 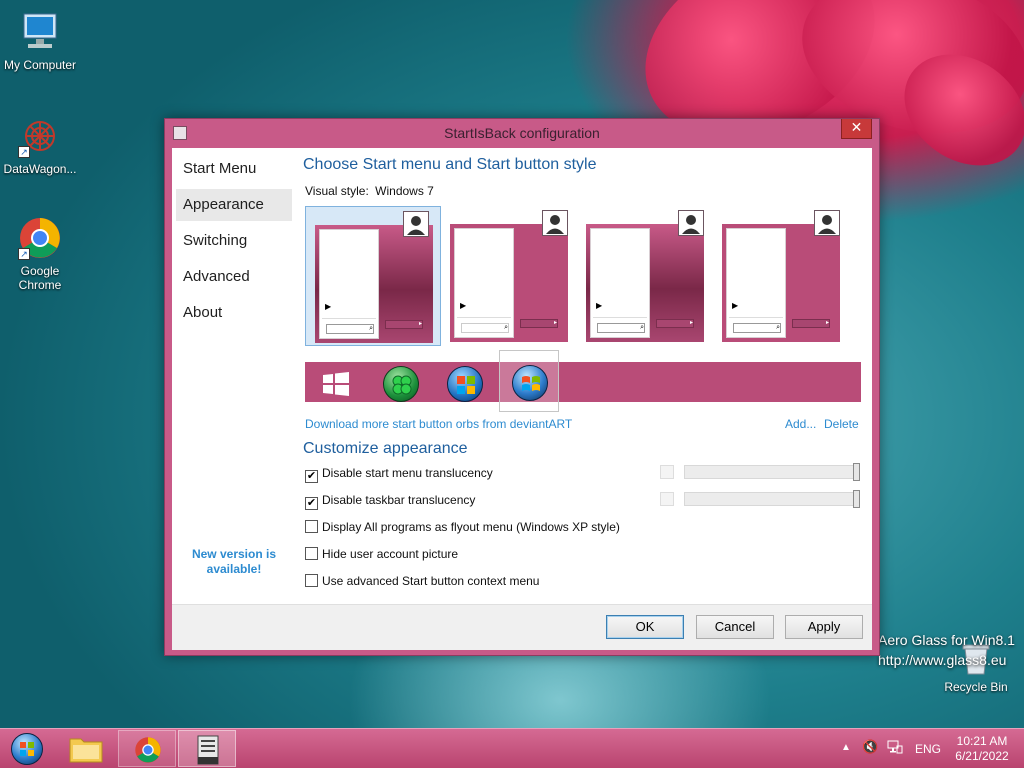 I want to click on chrome-icon, so click(x=148, y=750).